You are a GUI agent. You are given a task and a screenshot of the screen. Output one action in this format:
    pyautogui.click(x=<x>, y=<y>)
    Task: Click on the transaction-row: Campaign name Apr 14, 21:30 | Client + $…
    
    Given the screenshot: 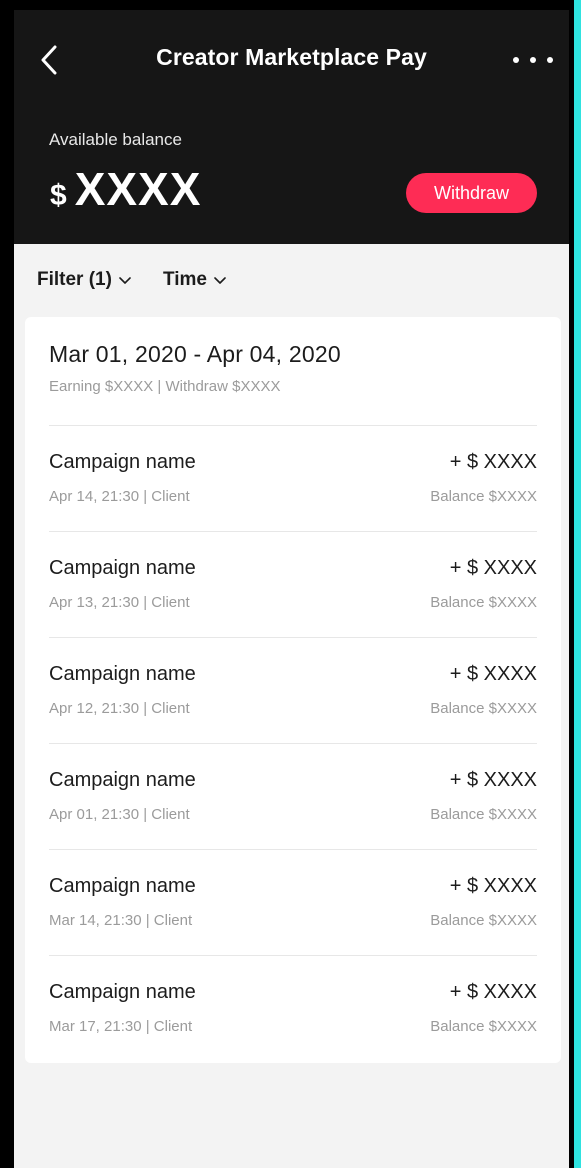 What is the action you would take?
    pyautogui.click(x=293, y=478)
    